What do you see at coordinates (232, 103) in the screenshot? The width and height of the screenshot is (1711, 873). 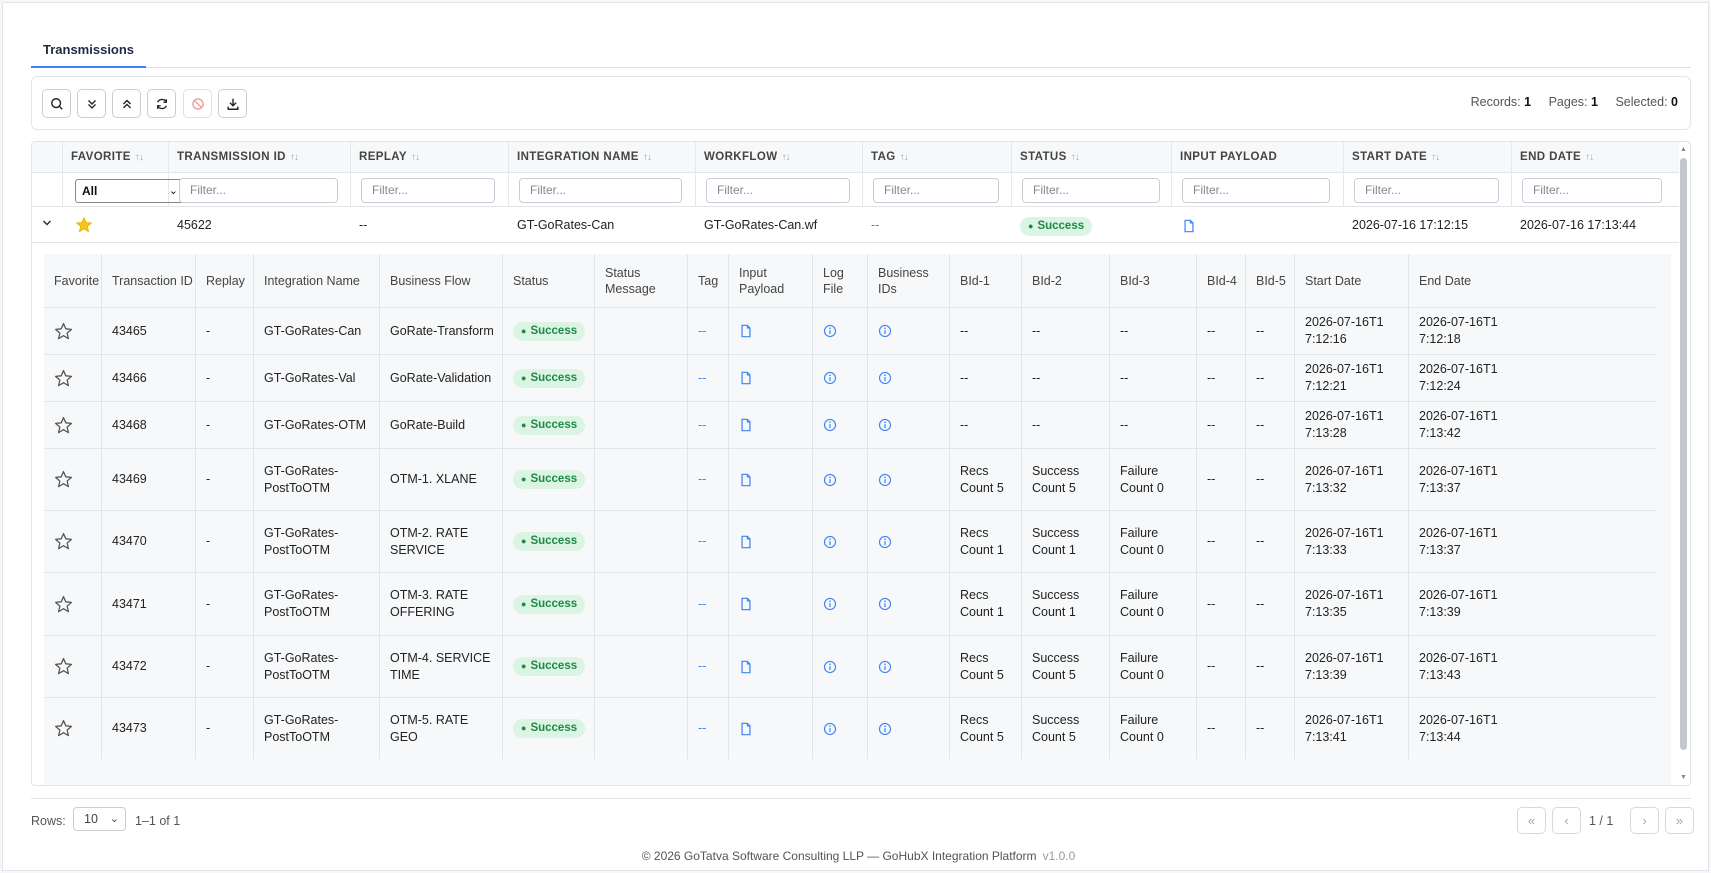 I see `download-button` at bounding box center [232, 103].